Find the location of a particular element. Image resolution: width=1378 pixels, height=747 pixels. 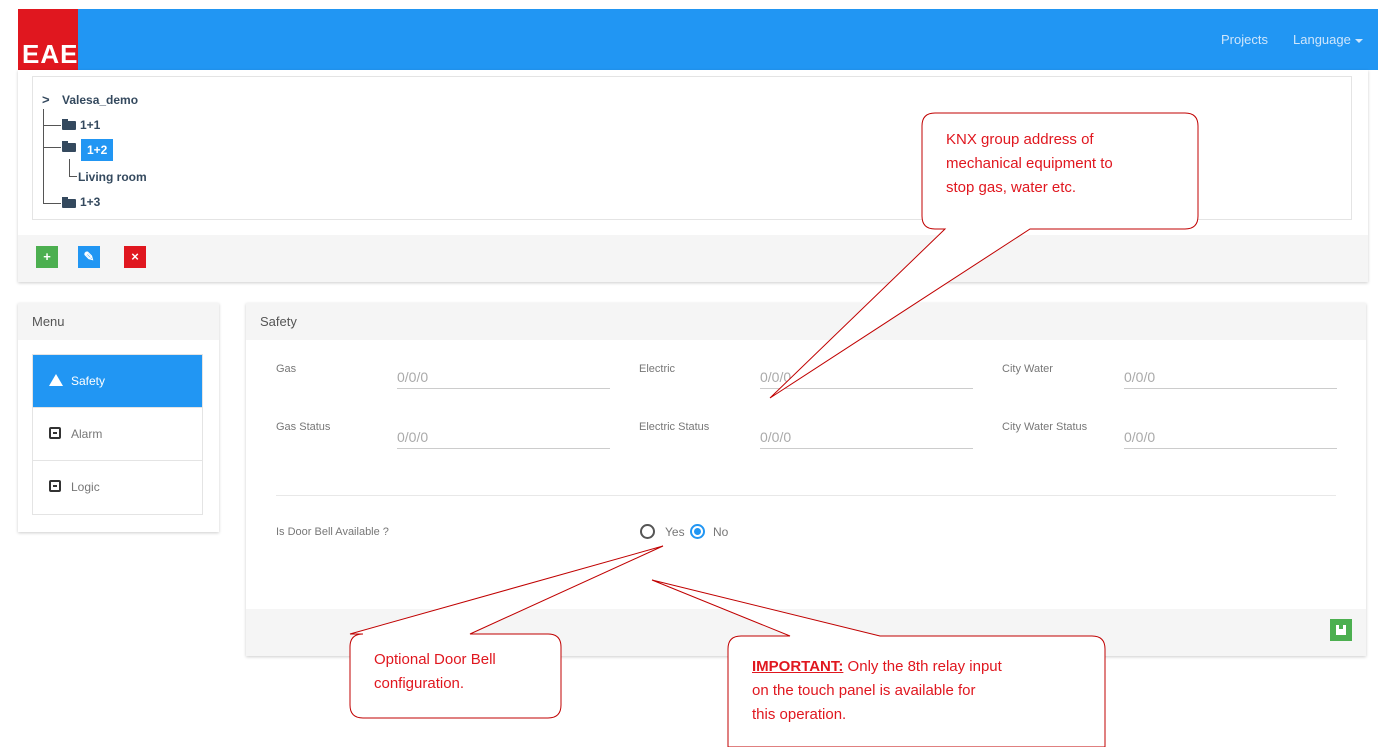

tree-node-1-2-selected: 1+2 is located at coordinates (97, 150).